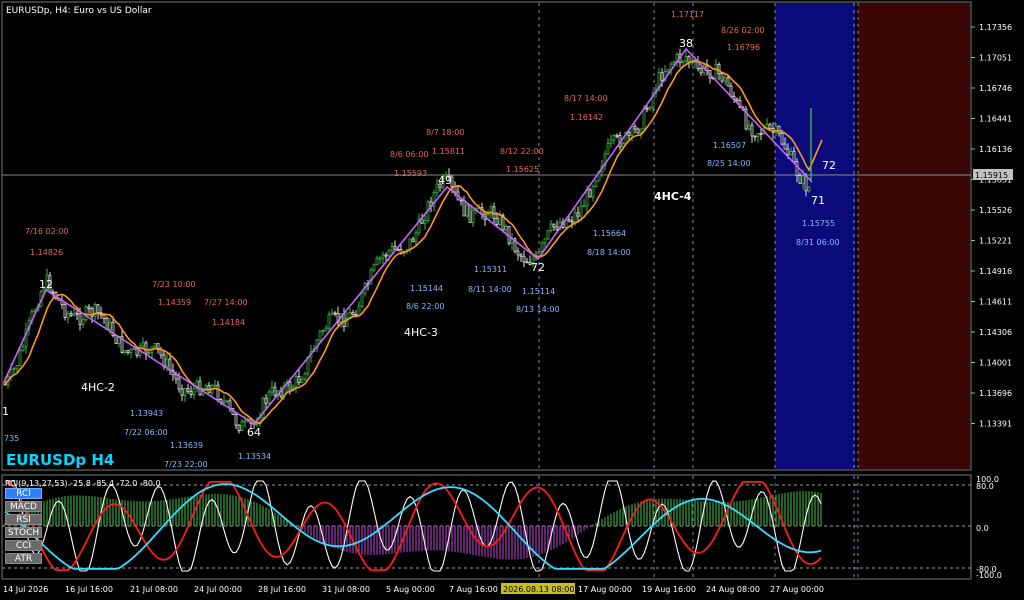 This screenshot has width=1024, height=600. What do you see at coordinates (995, 58) in the screenshot?
I see `price-tick-label: 1.17051` at bounding box center [995, 58].